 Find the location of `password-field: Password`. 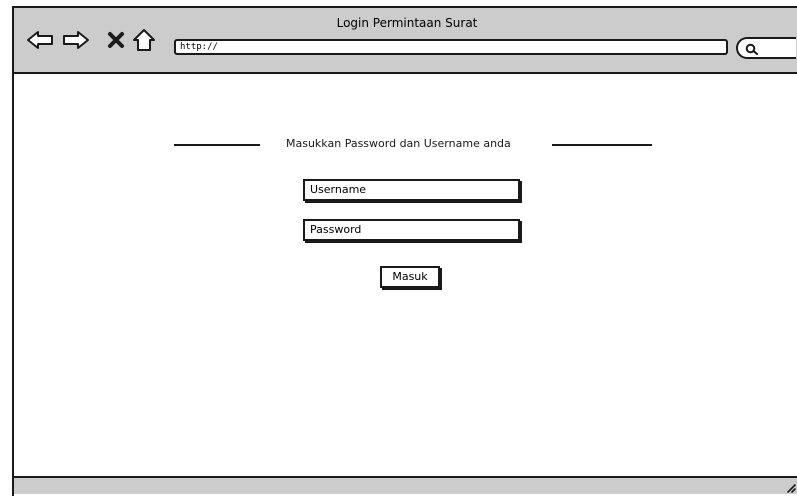

password-field: Password is located at coordinates (411, 230).